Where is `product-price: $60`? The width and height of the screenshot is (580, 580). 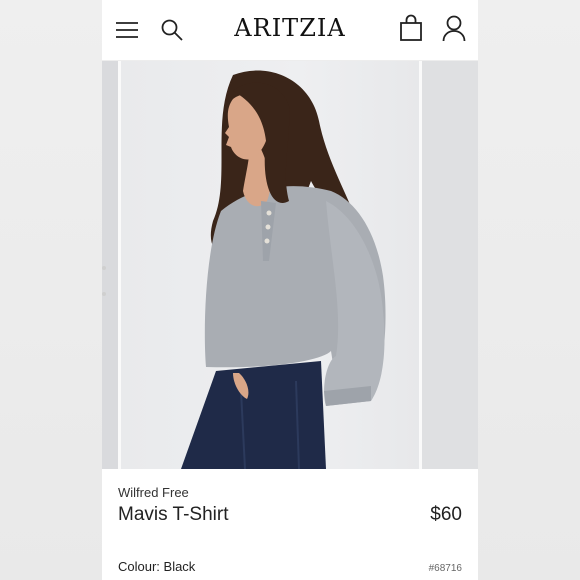 product-price: $60 is located at coordinates (446, 514).